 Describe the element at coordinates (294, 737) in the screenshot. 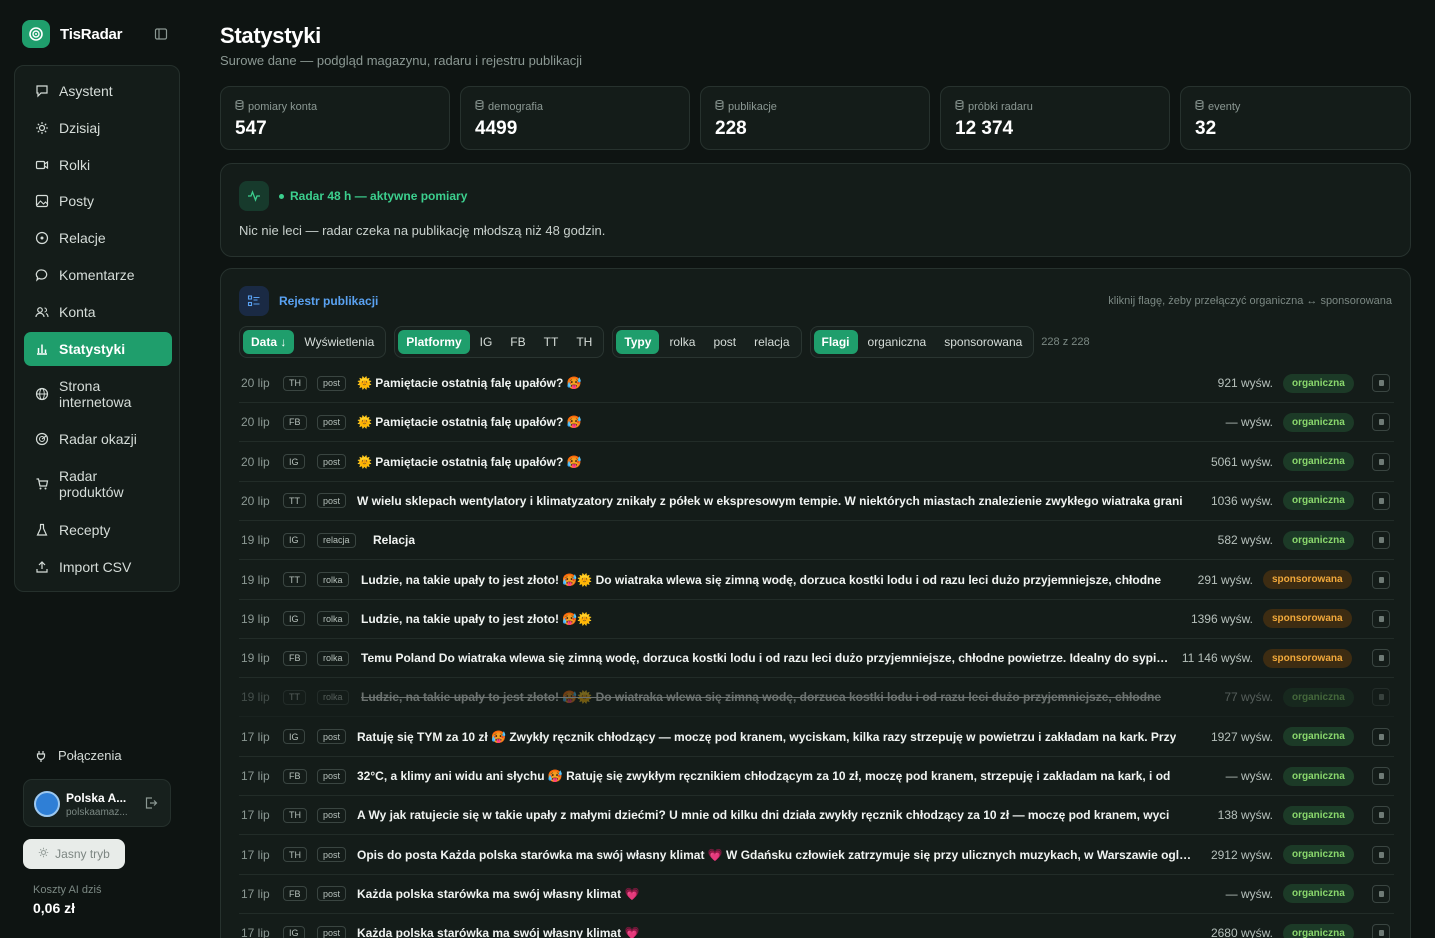

I see `row-platform-badge: IG` at that location.